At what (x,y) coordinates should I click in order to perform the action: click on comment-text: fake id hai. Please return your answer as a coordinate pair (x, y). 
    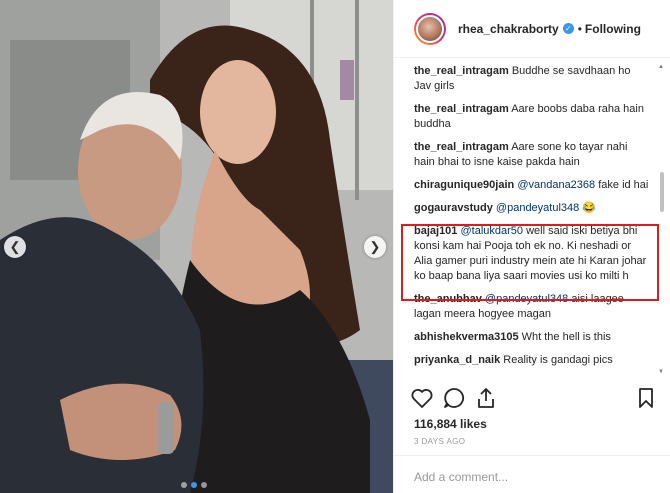
    Looking at the image, I should click on (623, 185).